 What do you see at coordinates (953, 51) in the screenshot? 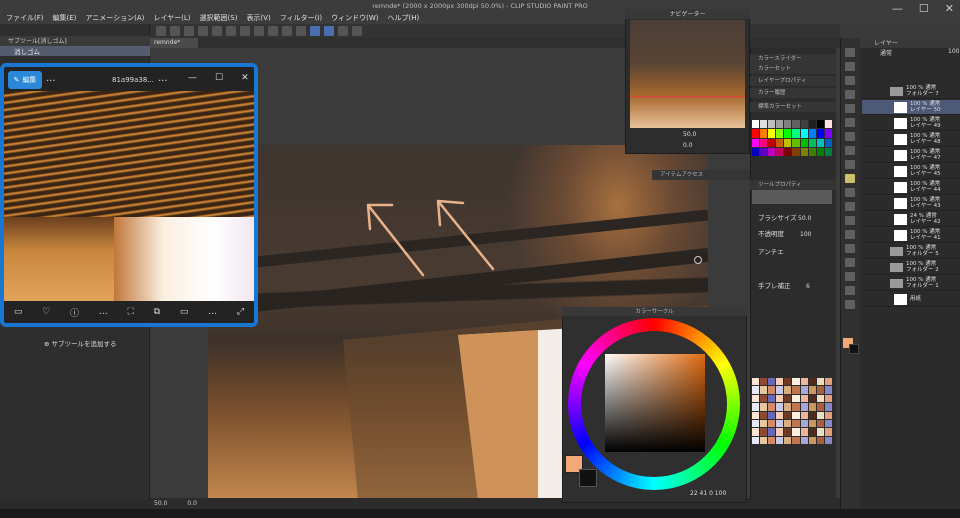
I see `layer-opacity-value: 100` at bounding box center [953, 51].